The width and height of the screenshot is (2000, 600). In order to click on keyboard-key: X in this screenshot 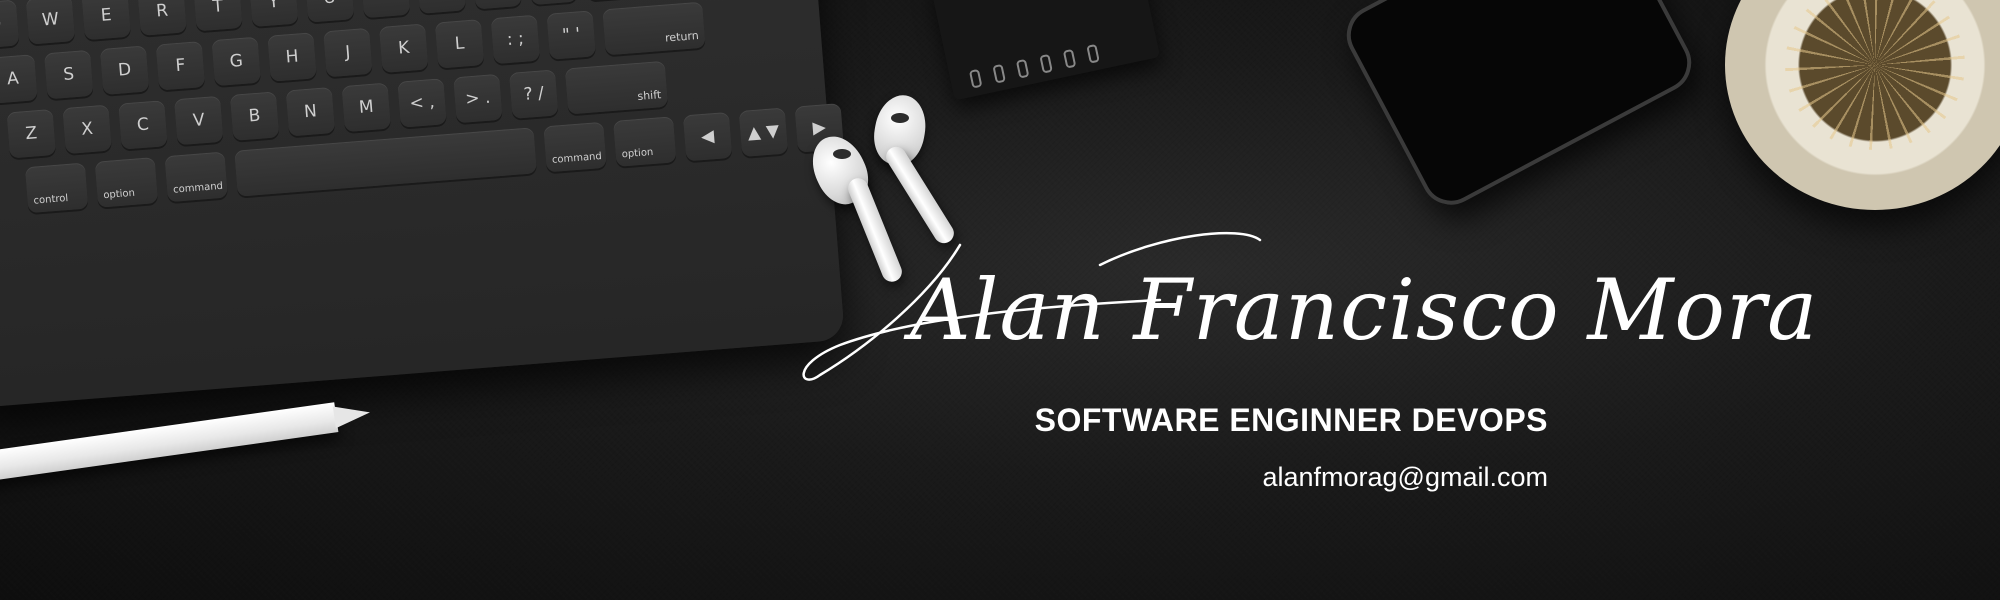, I will do `click(87, 129)`.